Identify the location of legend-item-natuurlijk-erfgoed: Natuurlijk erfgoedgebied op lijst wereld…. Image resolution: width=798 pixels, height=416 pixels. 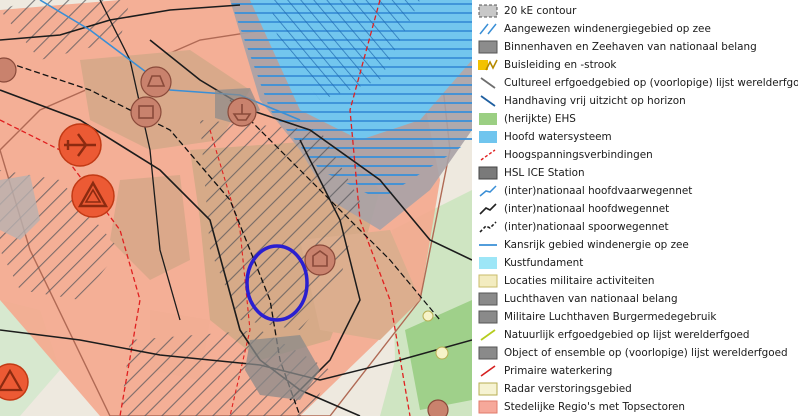
(637, 335).